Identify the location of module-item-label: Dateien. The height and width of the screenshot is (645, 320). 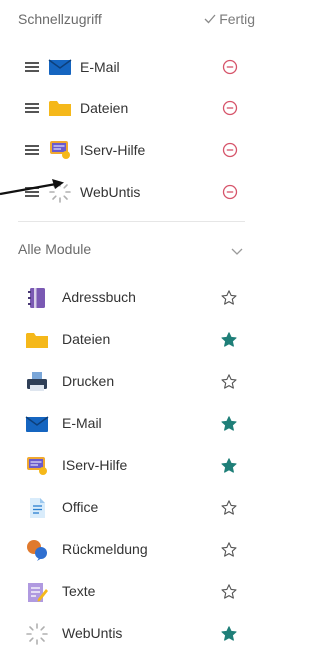
(86, 339).